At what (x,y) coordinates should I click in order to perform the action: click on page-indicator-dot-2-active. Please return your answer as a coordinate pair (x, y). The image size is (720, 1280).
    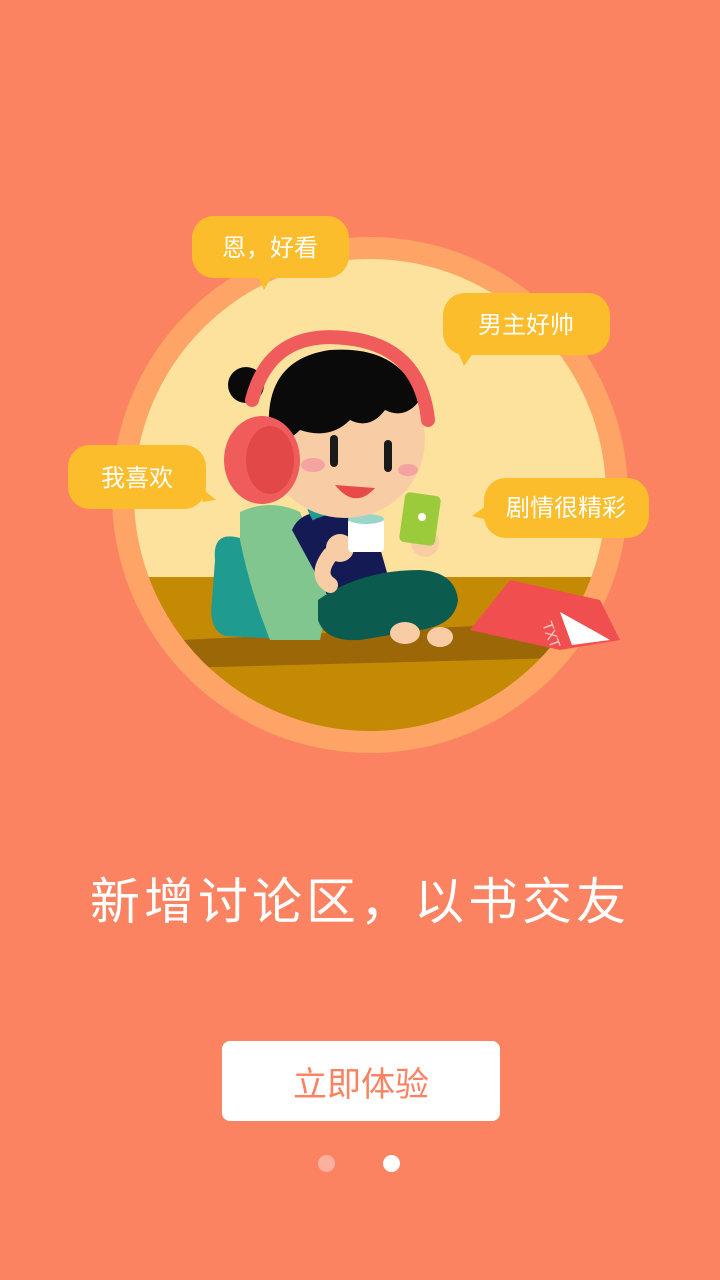
    Looking at the image, I should click on (391, 1163).